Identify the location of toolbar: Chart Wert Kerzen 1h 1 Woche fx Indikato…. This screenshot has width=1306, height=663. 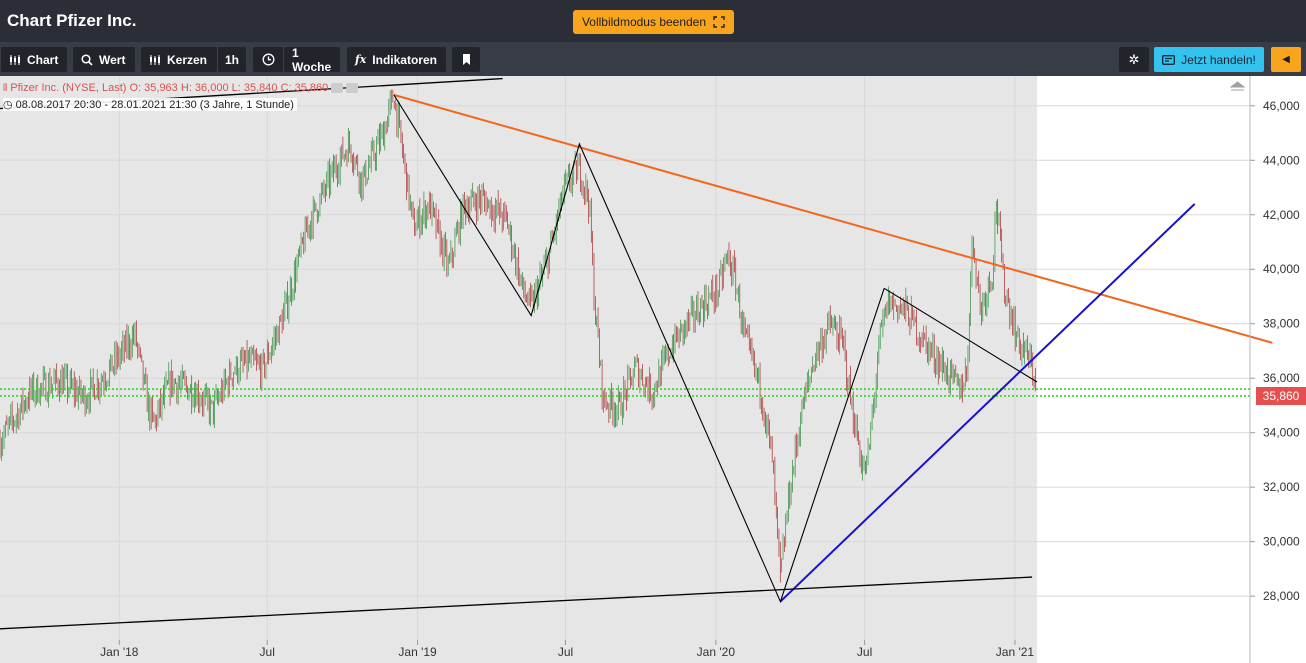
(653, 59).